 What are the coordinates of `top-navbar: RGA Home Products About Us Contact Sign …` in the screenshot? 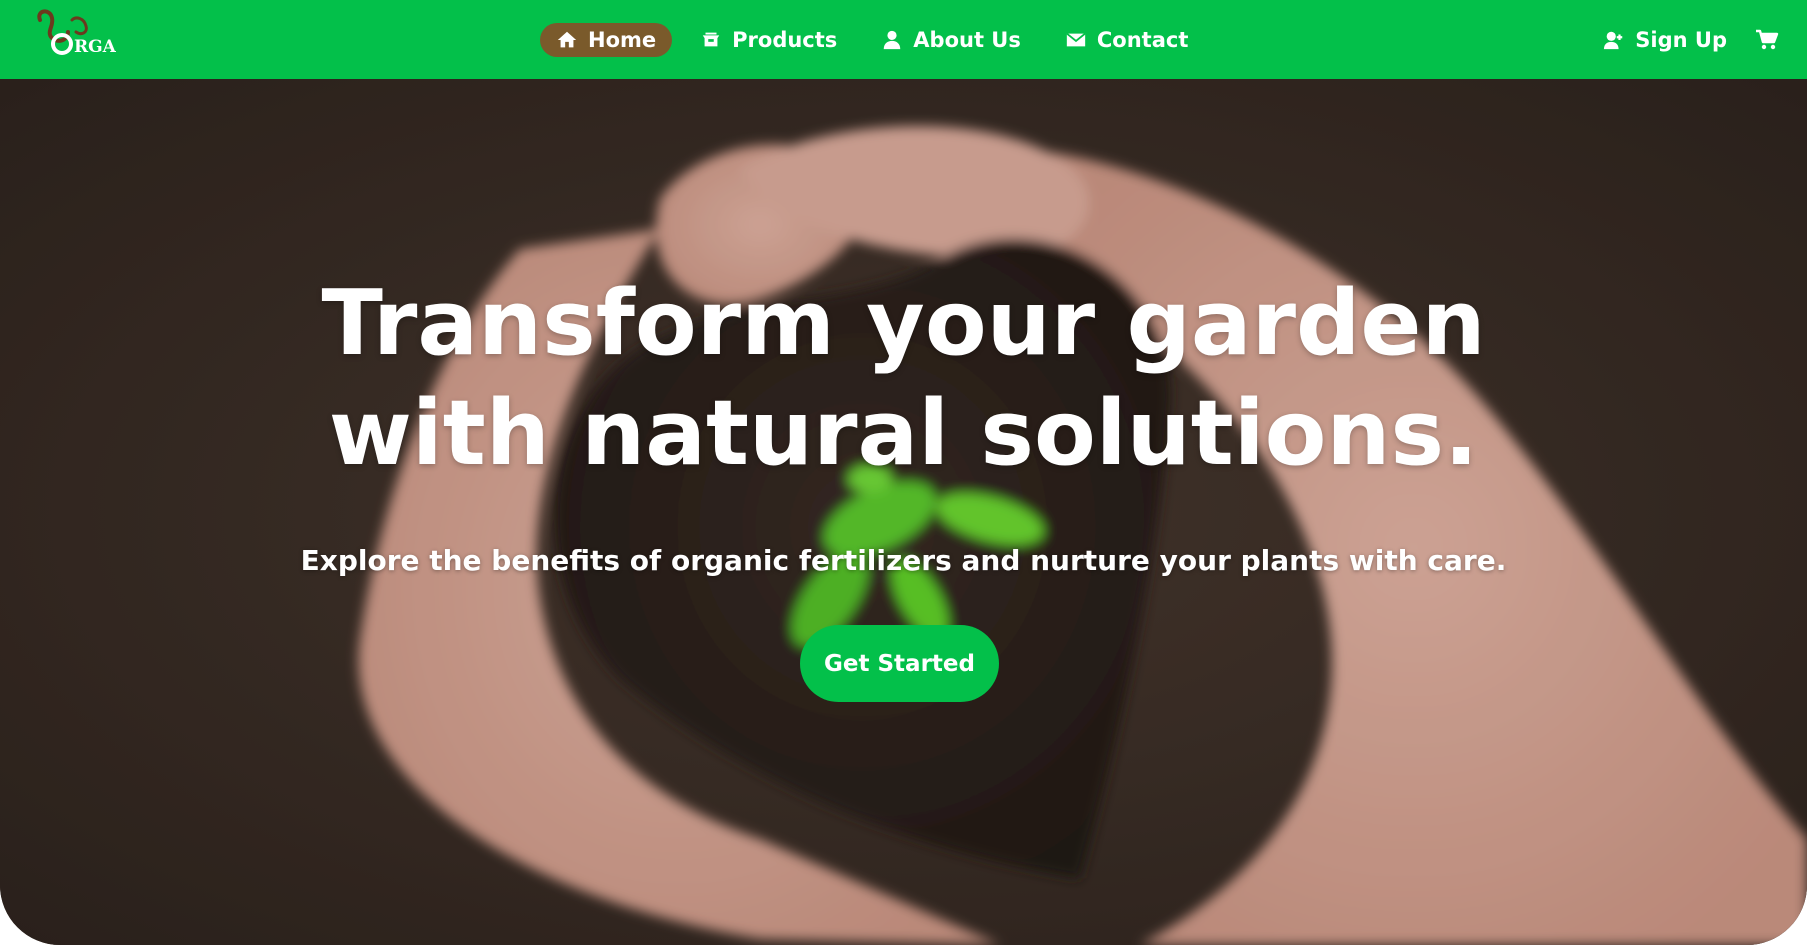 It's located at (903, 39).